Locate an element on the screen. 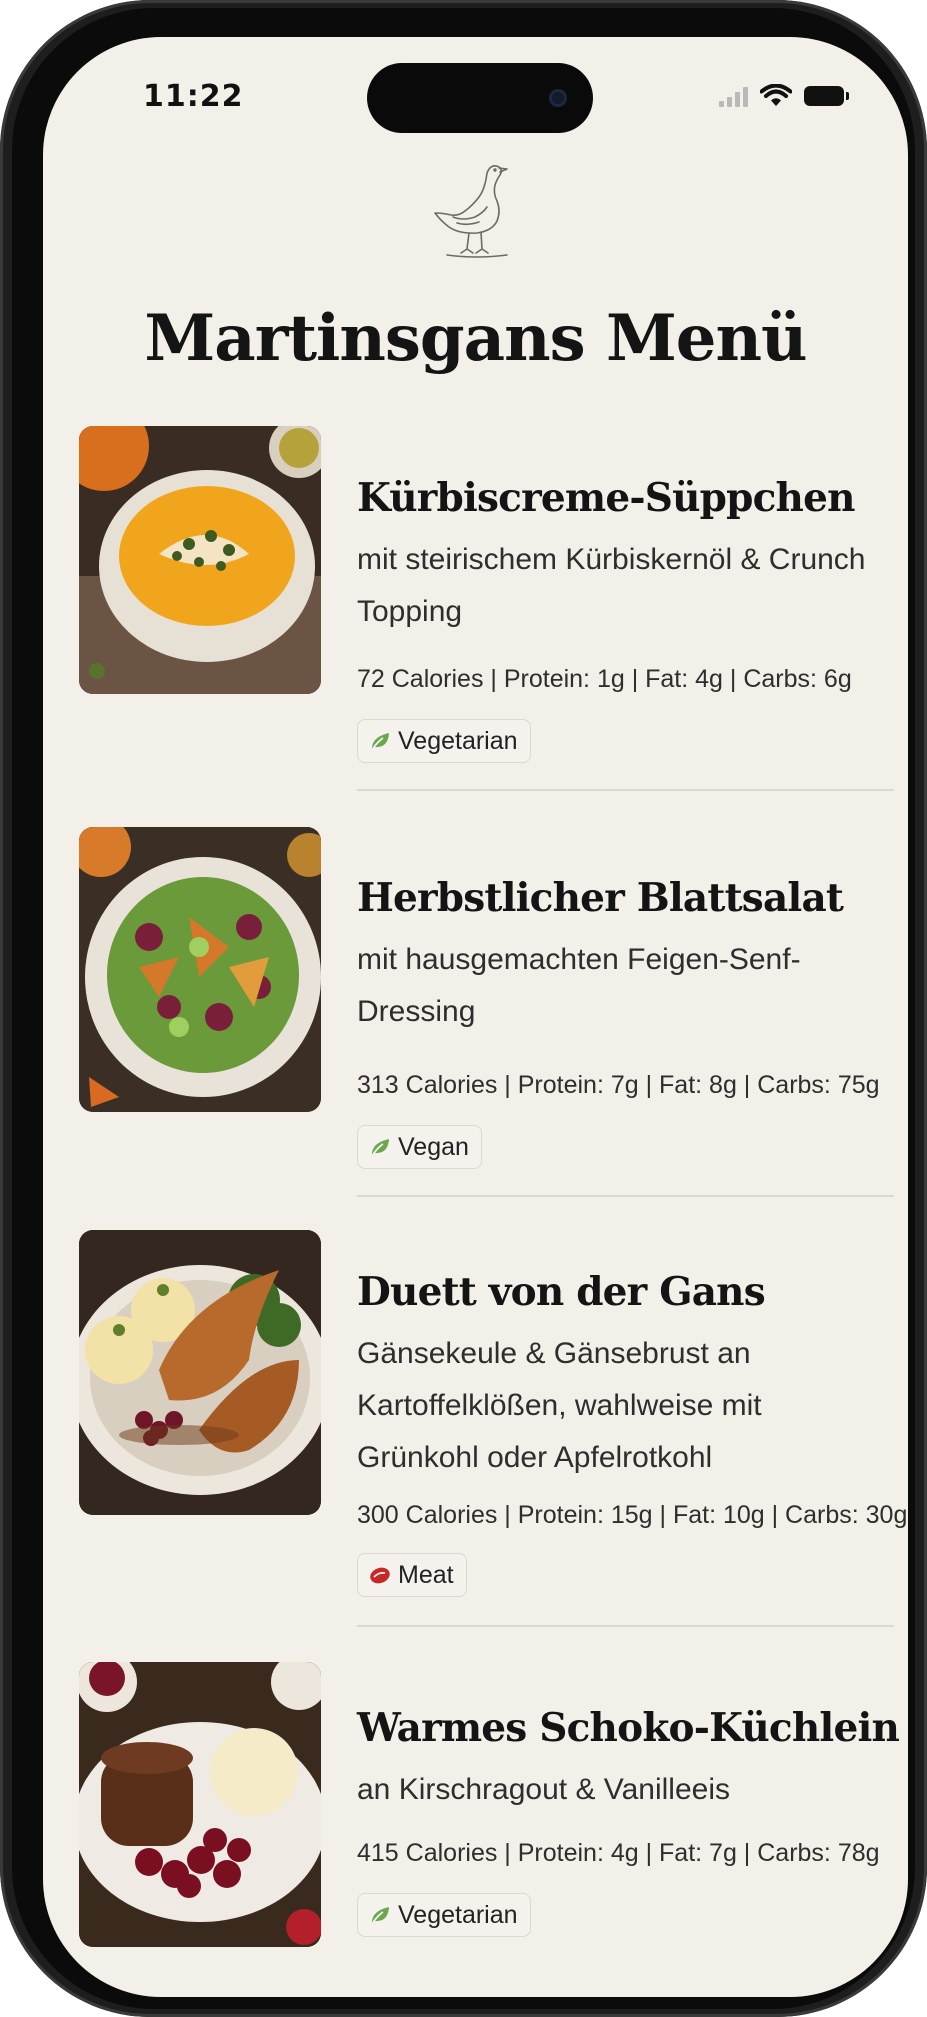 The image size is (927, 2017). dish-name: Warmes Schoko-Küchlein is located at coordinates (628, 1728).